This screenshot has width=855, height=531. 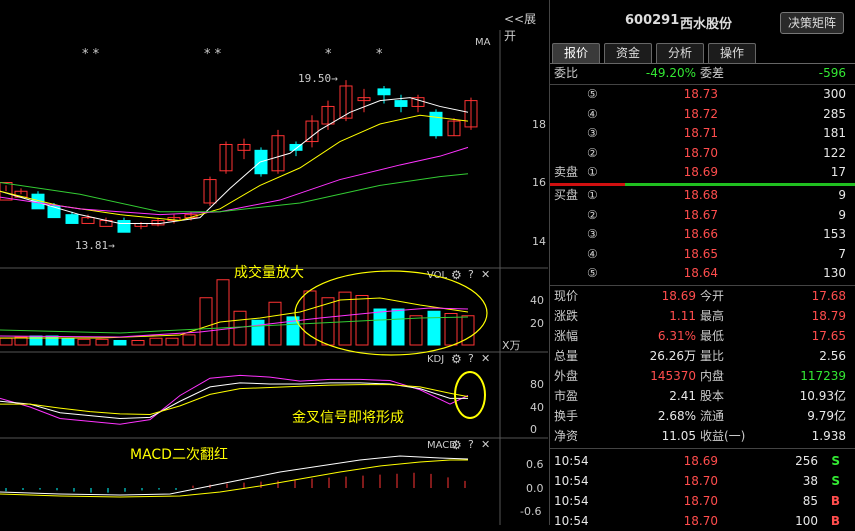 What do you see at coordinates (592, 113) in the screenshot?
I see `book-level: ④` at bounding box center [592, 113].